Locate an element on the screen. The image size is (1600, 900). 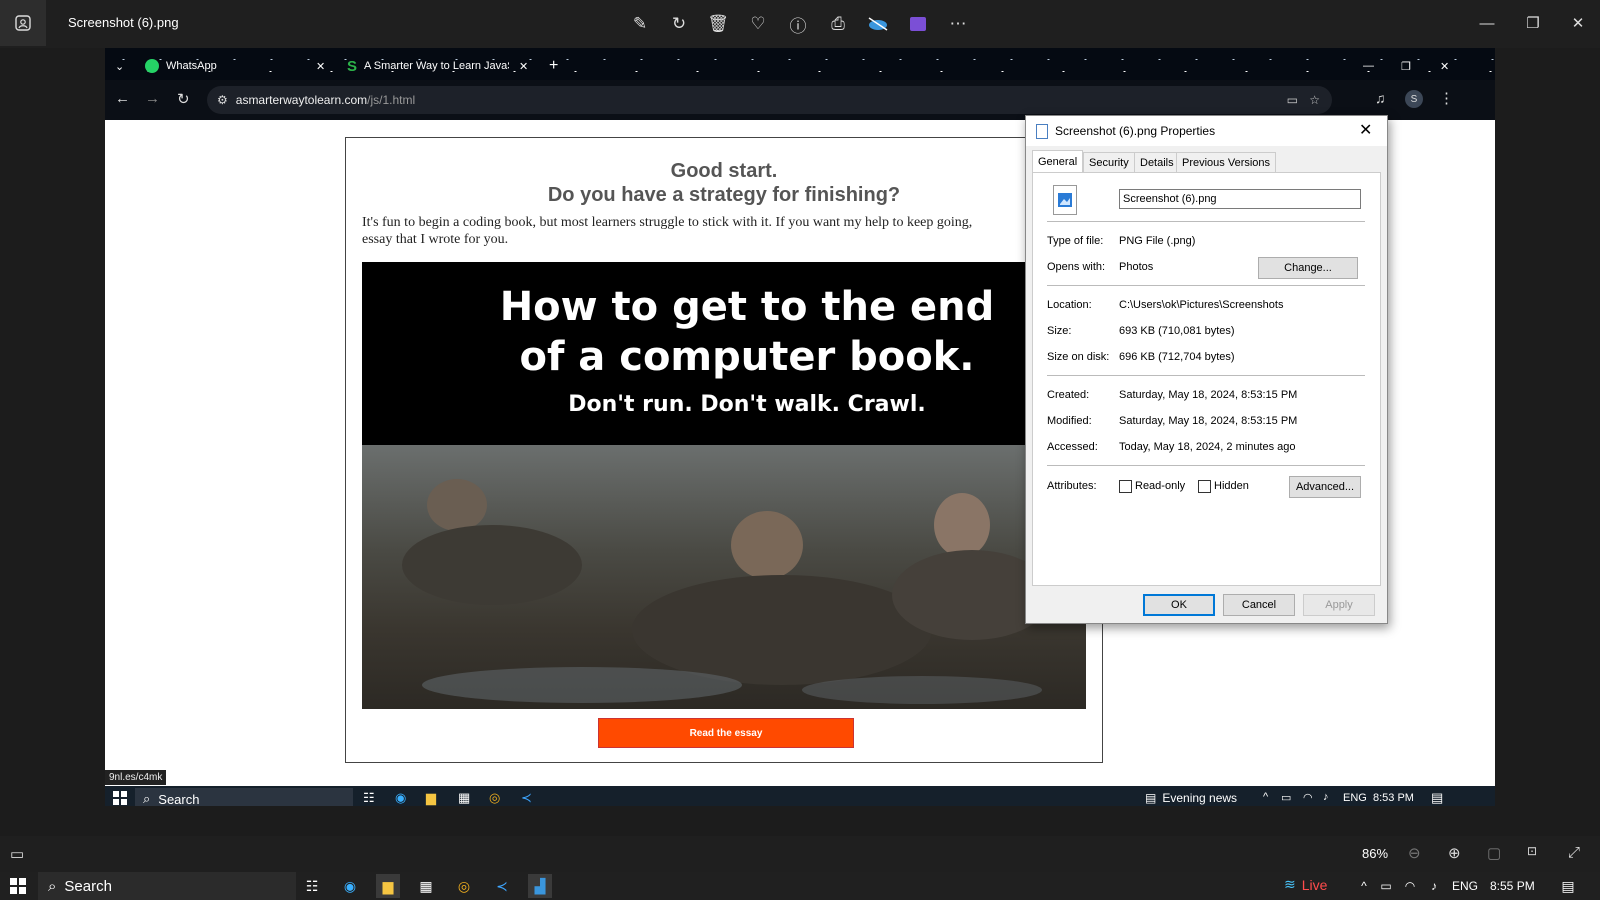
tab-details: Details is located at coordinates (1157, 162).